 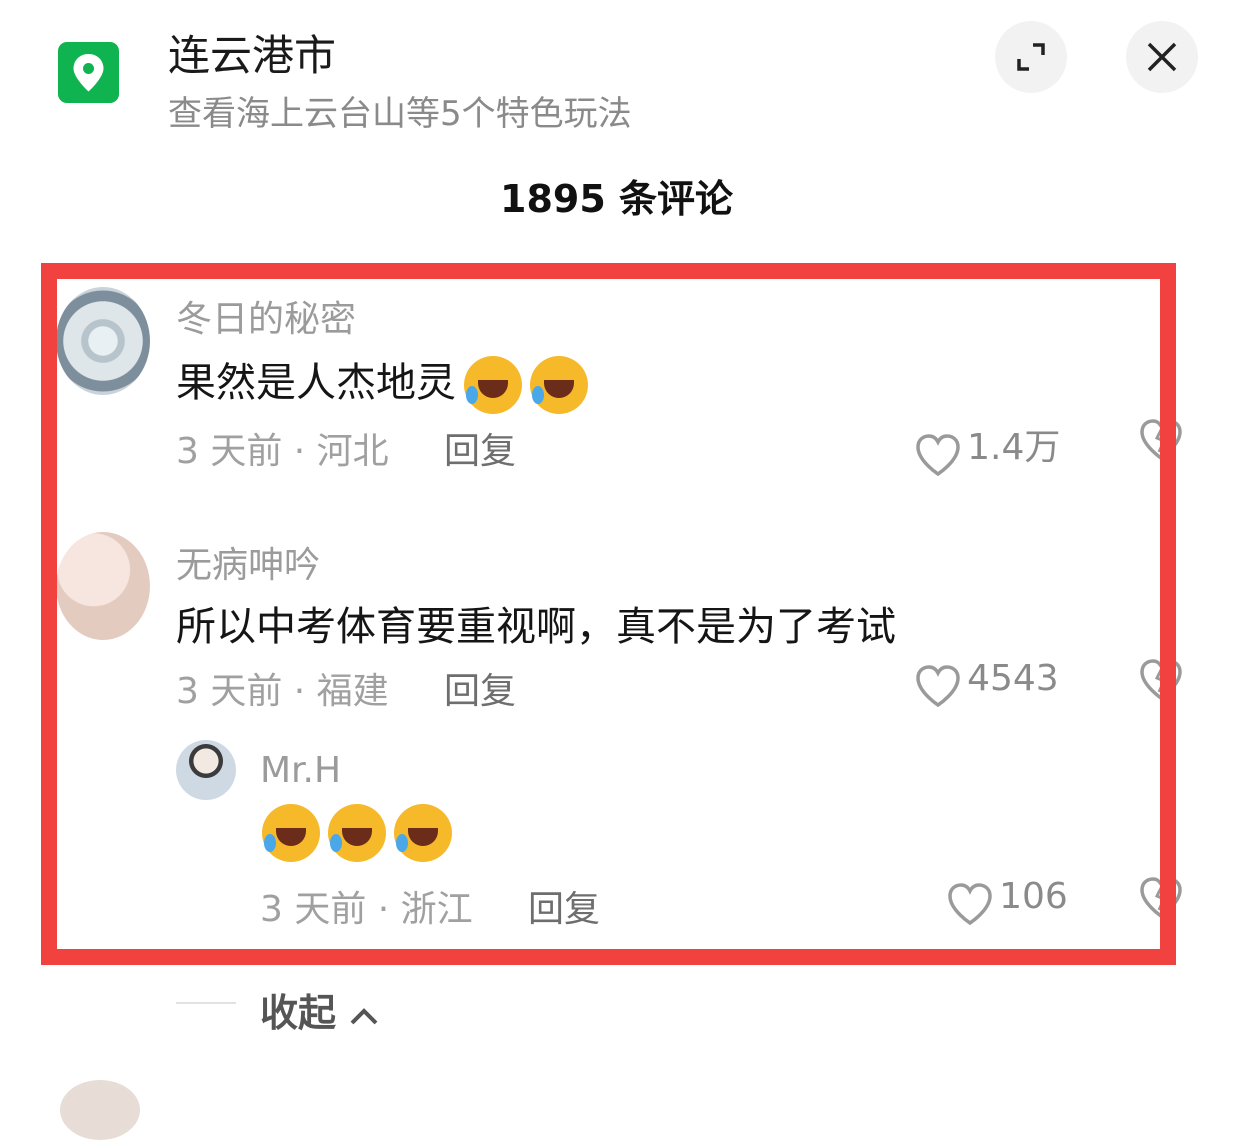 I want to click on collapse-label: 收起, so click(x=298, y=1013).